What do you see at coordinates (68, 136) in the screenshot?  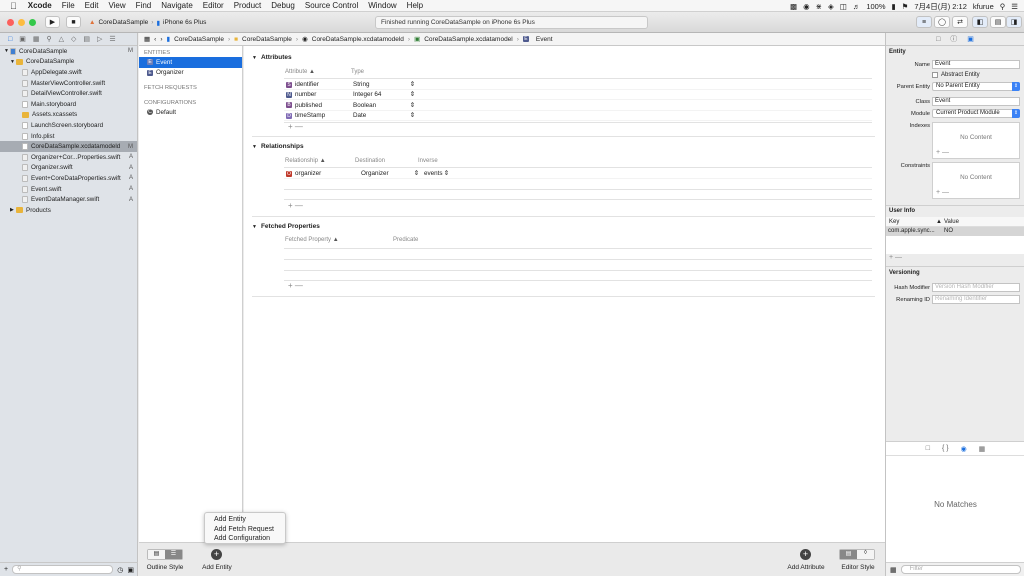 I see `navigator-item: Info.plist` at bounding box center [68, 136].